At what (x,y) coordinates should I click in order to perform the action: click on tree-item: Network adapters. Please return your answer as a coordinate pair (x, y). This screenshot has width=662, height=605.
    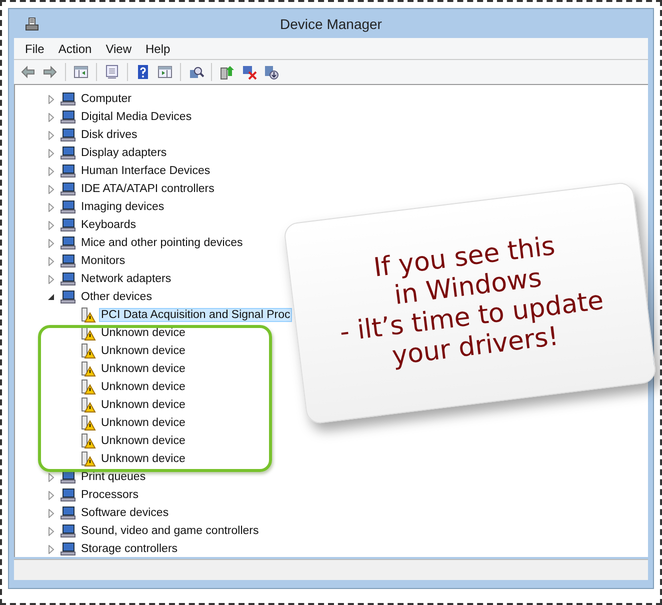
    Looking at the image, I should click on (126, 279).